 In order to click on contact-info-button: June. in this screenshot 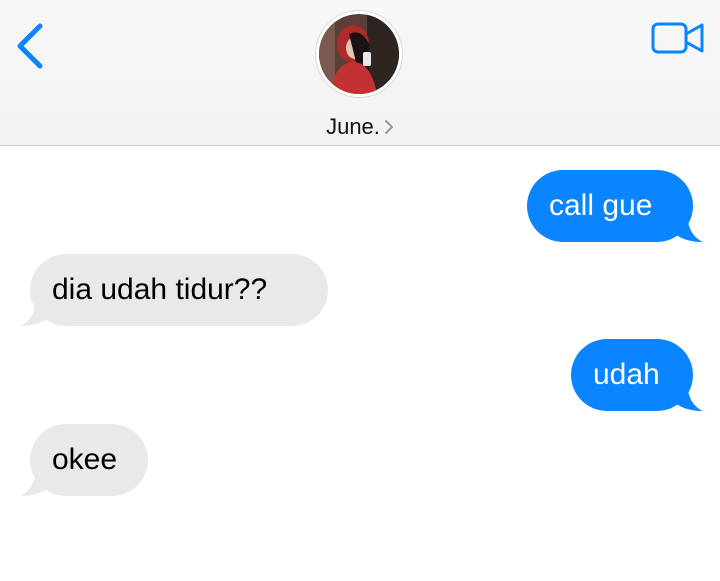, I will do `click(360, 74)`.